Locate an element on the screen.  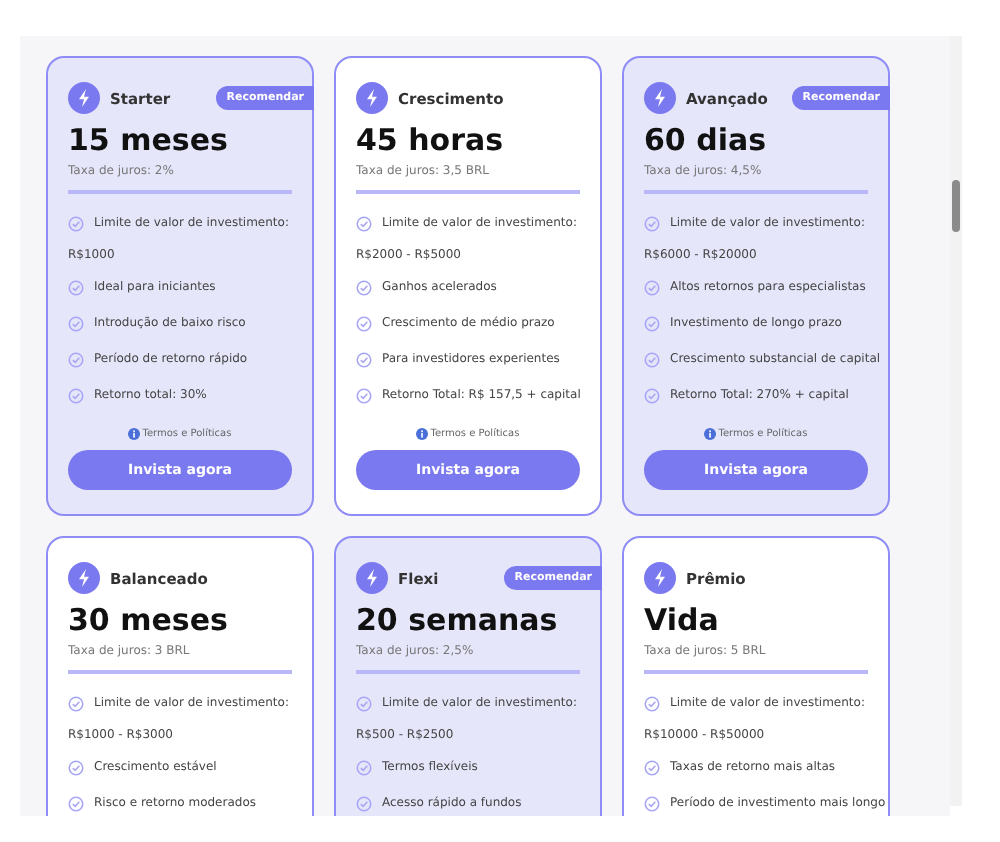
plan-duration: 45 horas is located at coordinates (431, 140).